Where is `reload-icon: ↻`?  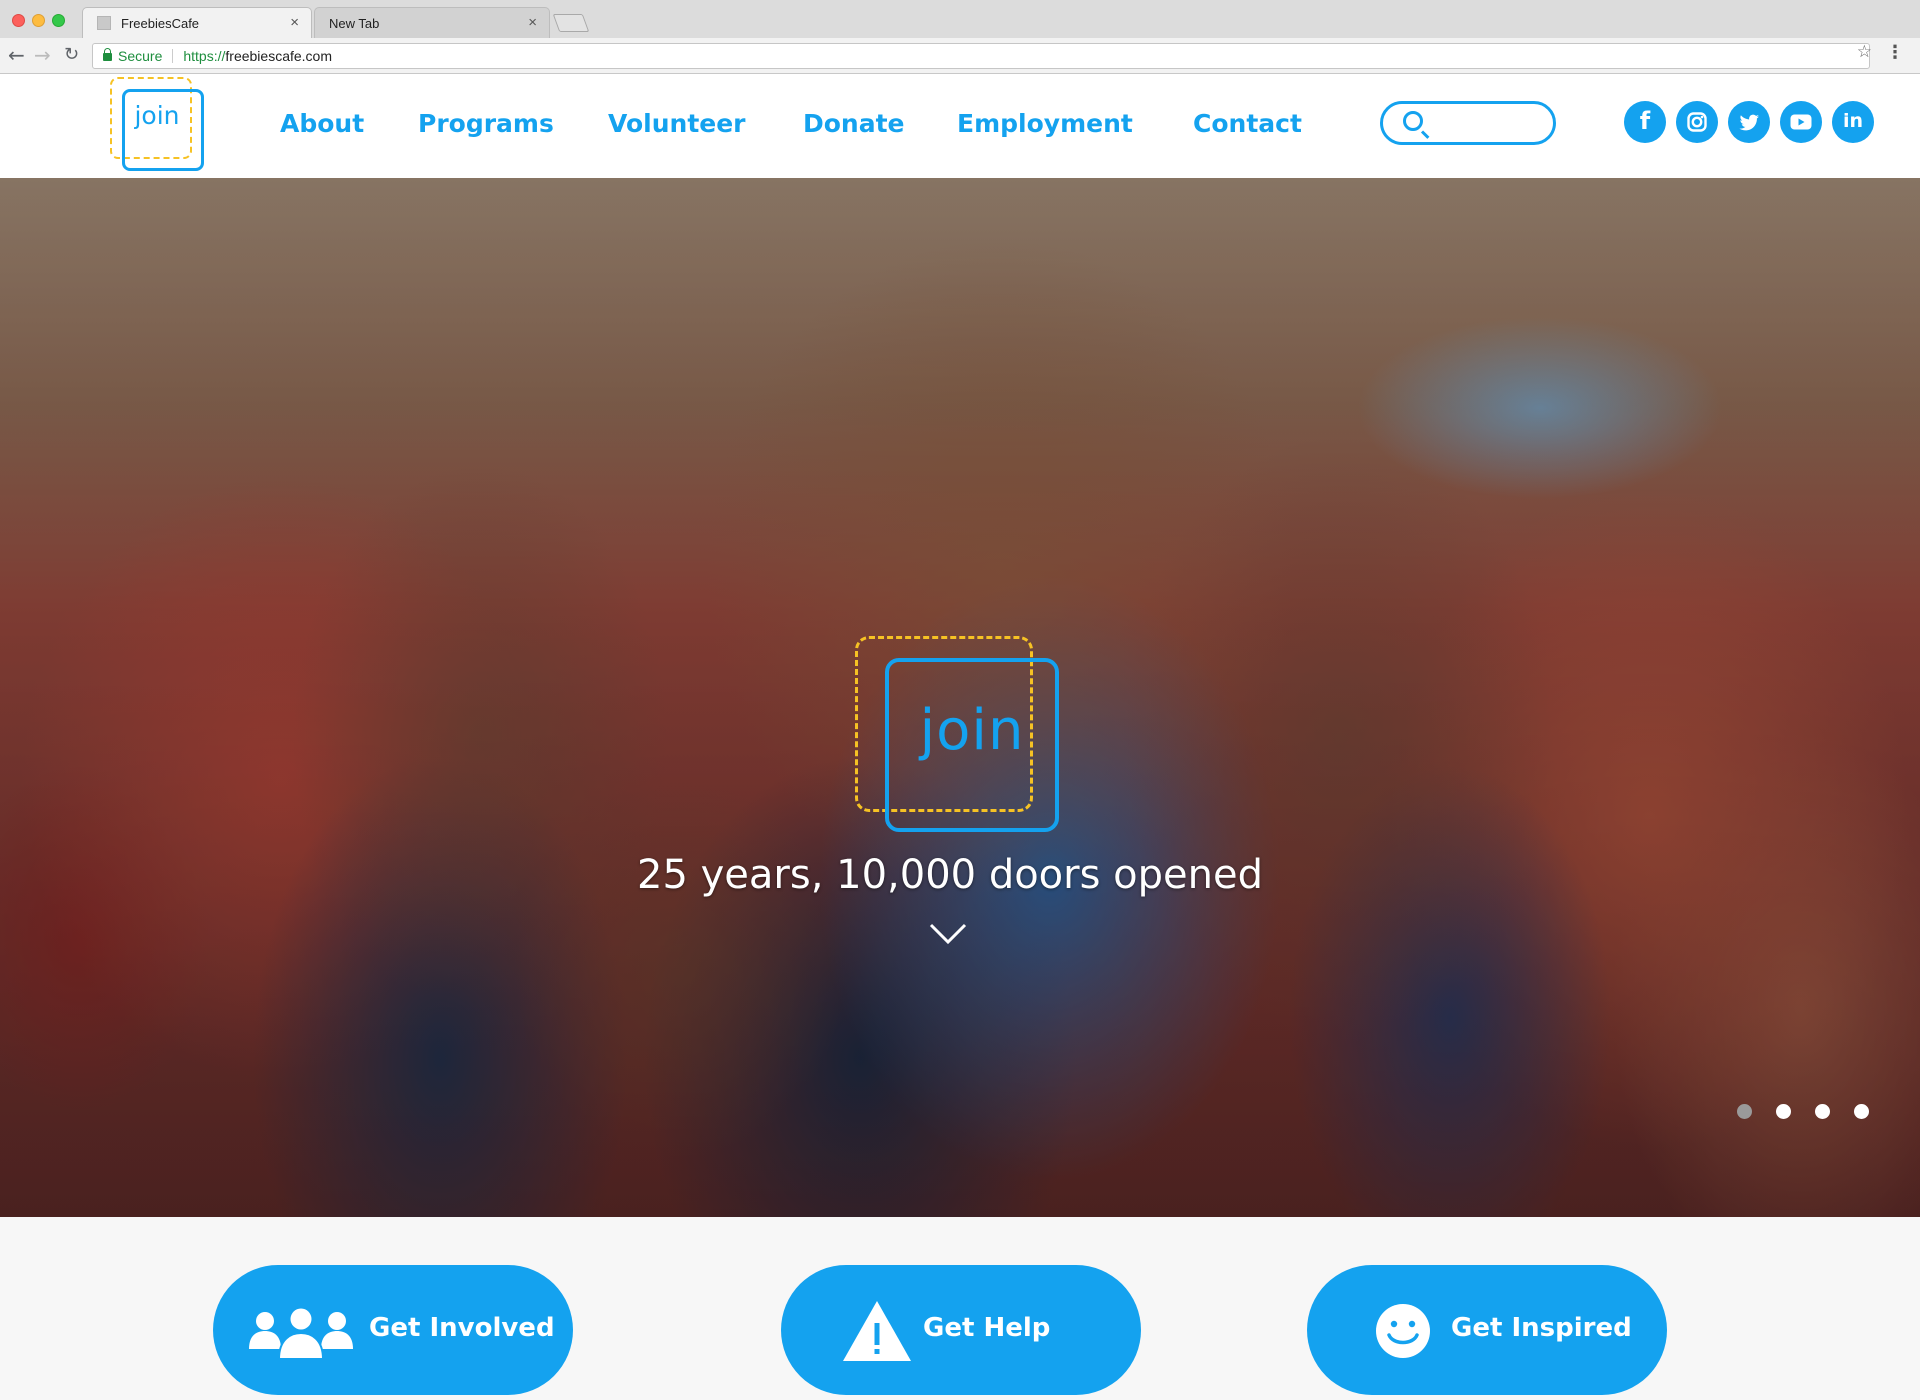 reload-icon: ↻ is located at coordinates (71, 55).